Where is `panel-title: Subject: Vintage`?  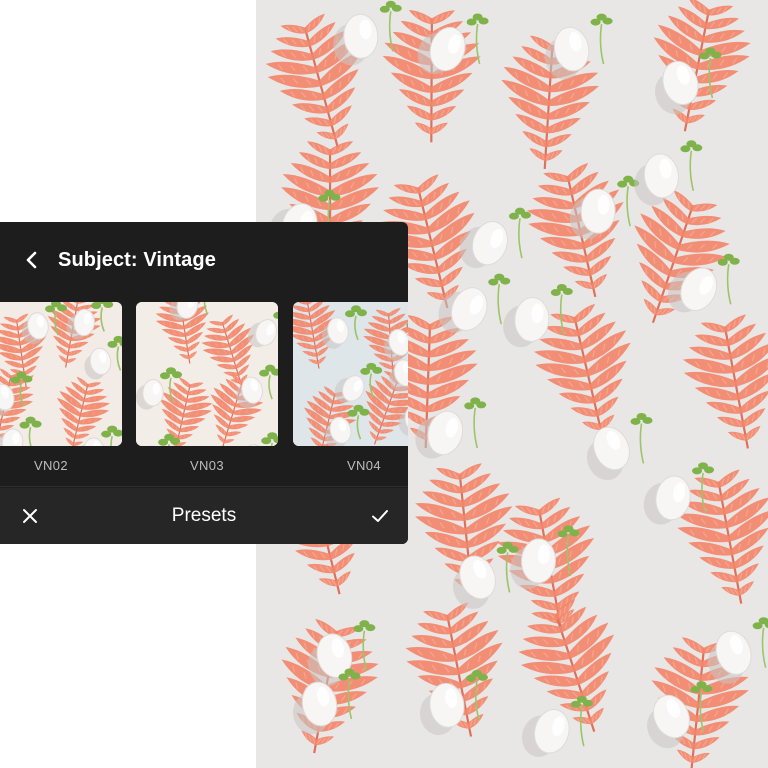 panel-title: Subject: Vintage is located at coordinates (137, 259).